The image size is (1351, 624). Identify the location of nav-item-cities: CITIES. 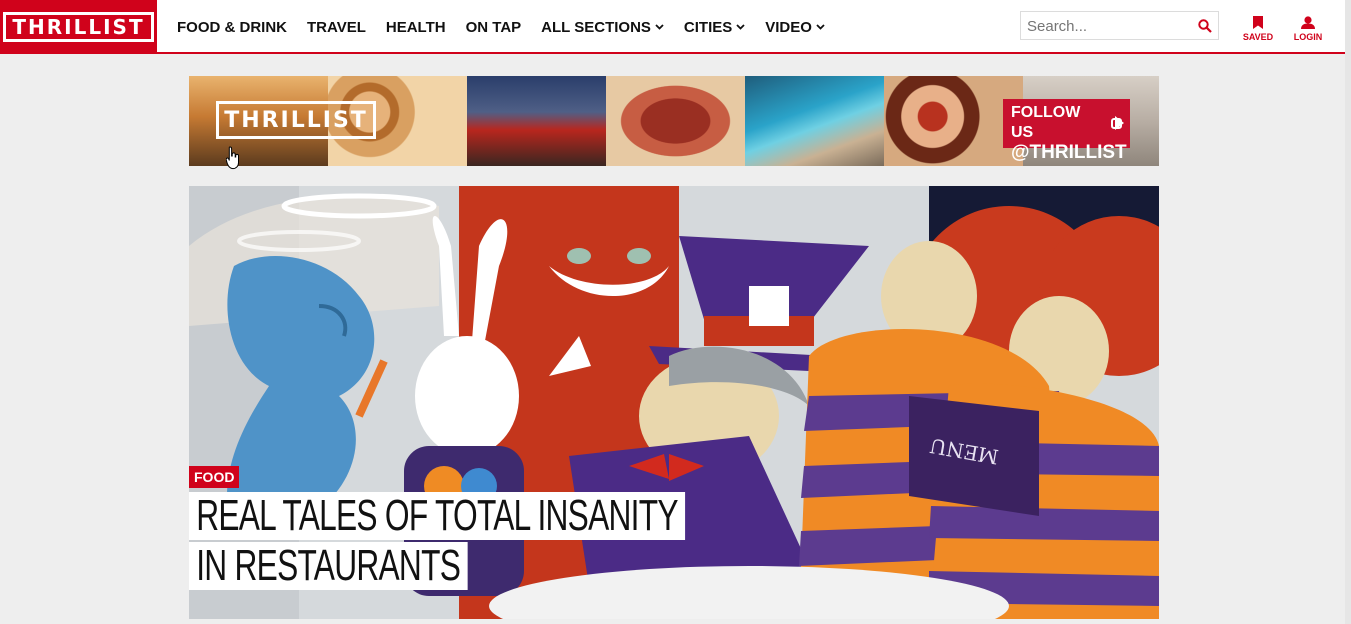
(714, 27).